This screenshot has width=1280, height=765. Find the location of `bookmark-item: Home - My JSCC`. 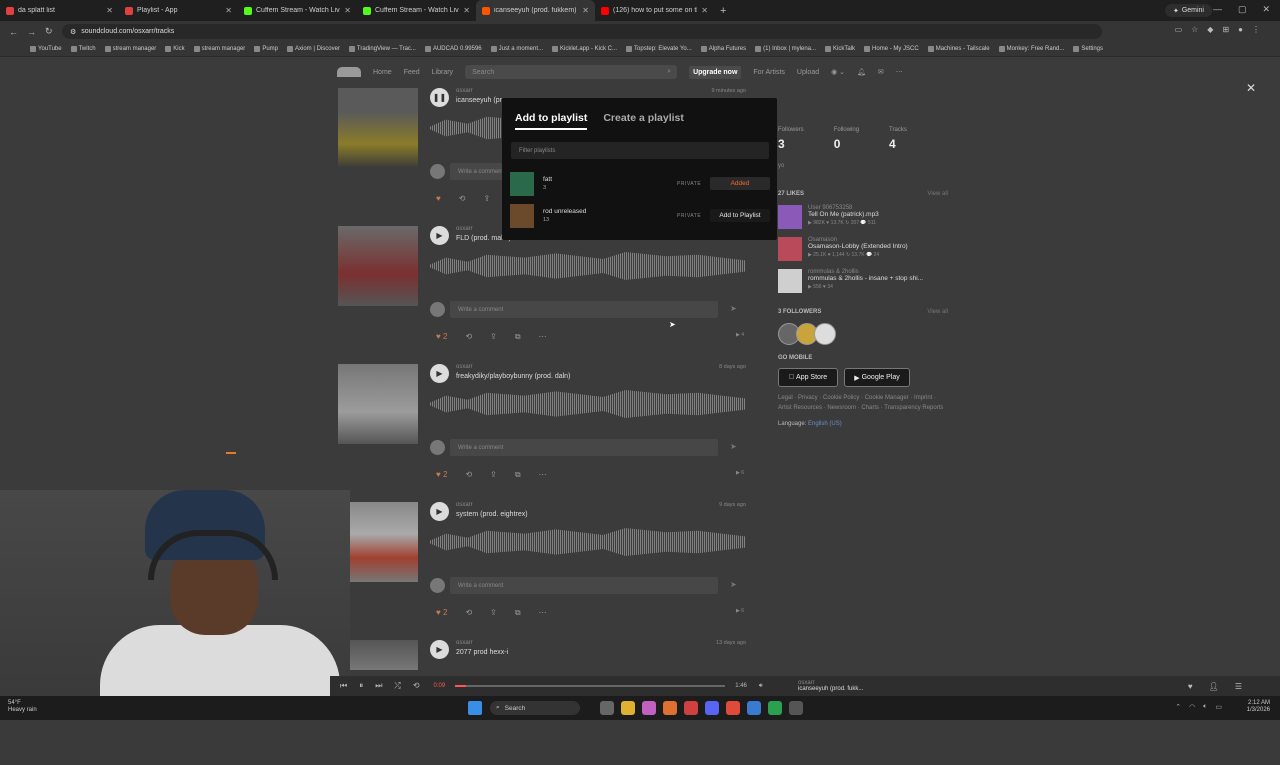

bookmark-item: Home - My JSCC is located at coordinates (891, 49).